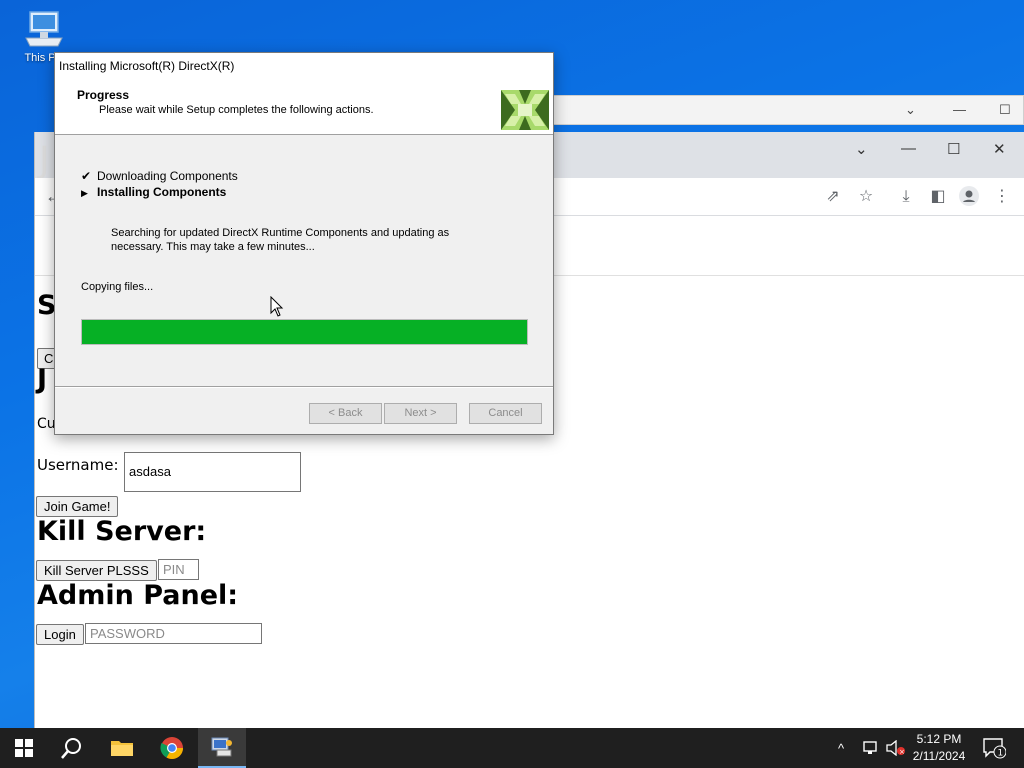 This screenshot has height=768, width=1024. I want to click on kill-server-heading: Kill Server:, so click(122, 531).